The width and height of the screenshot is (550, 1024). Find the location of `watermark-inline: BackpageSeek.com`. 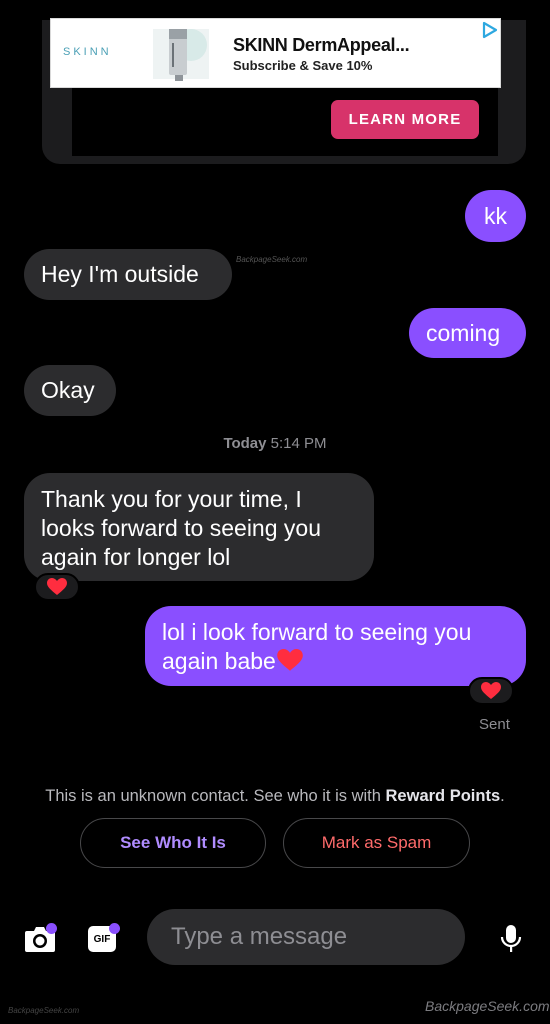

watermark-inline: BackpageSeek.com is located at coordinates (272, 259).